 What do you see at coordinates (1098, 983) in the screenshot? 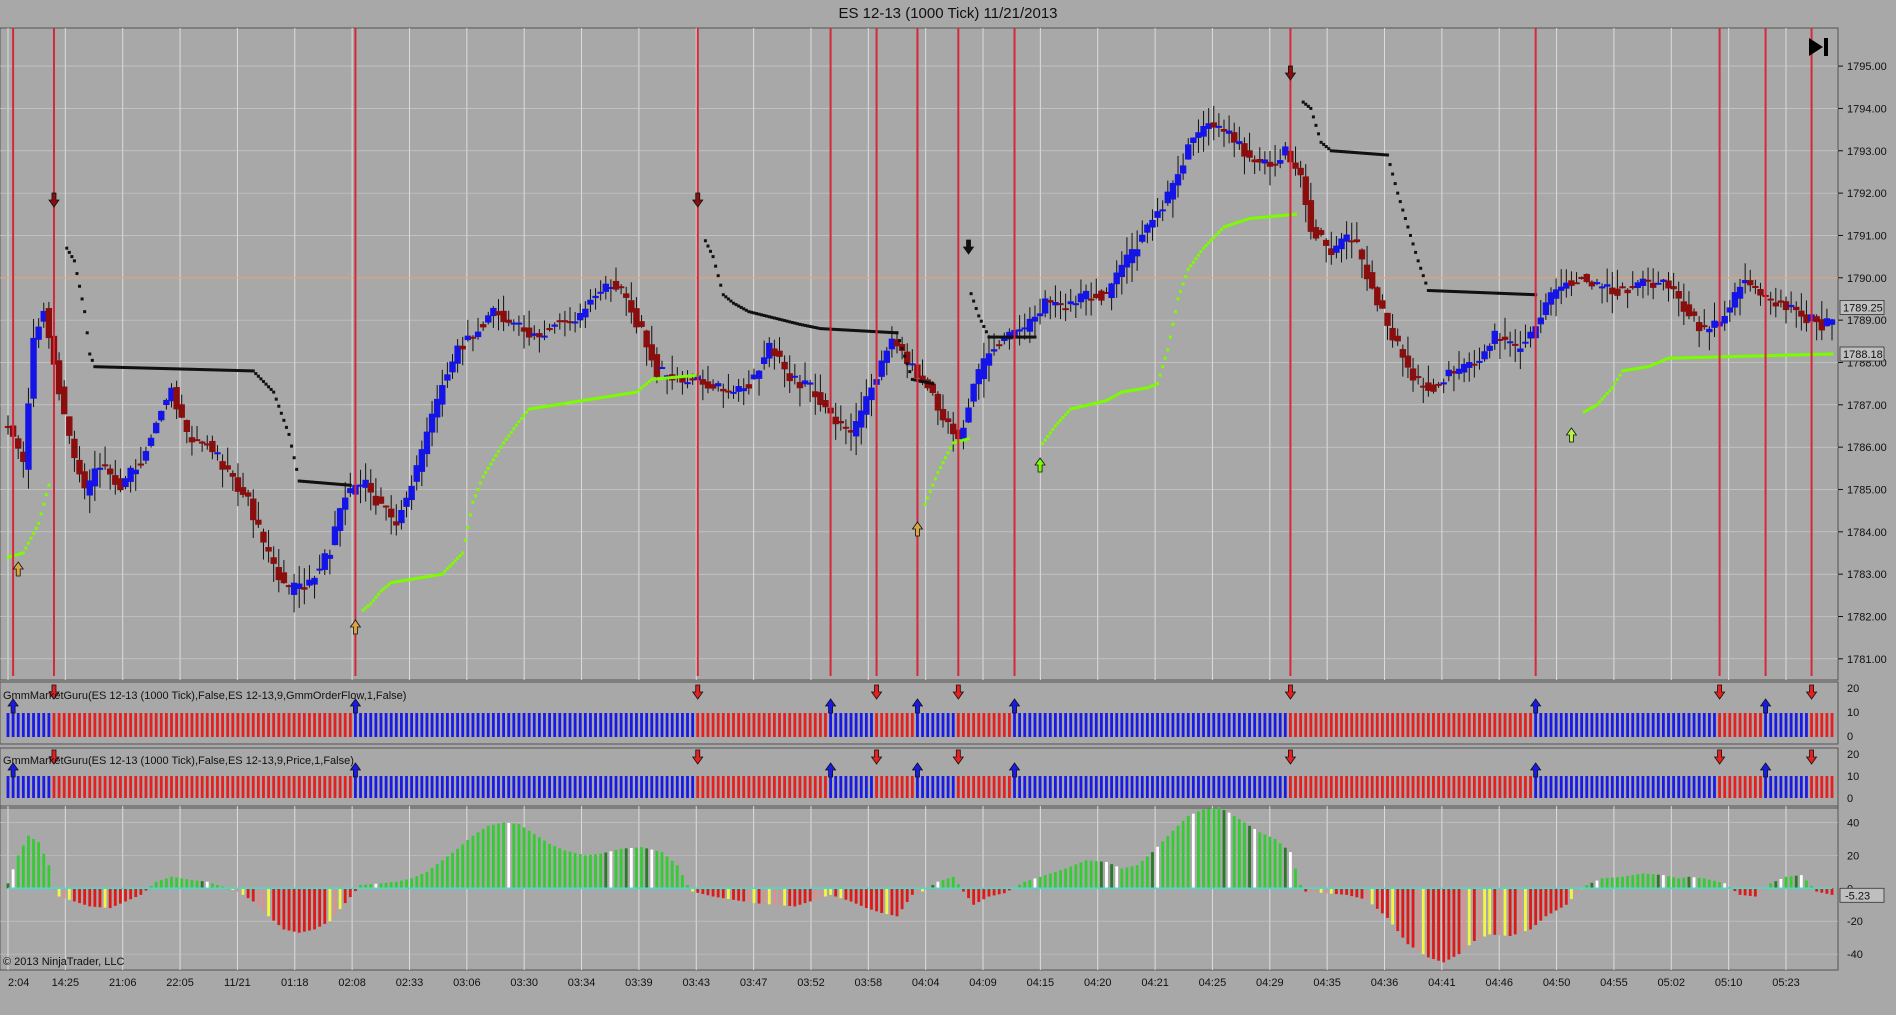
I see `time-axis-label: 04:20` at bounding box center [1098, 983].